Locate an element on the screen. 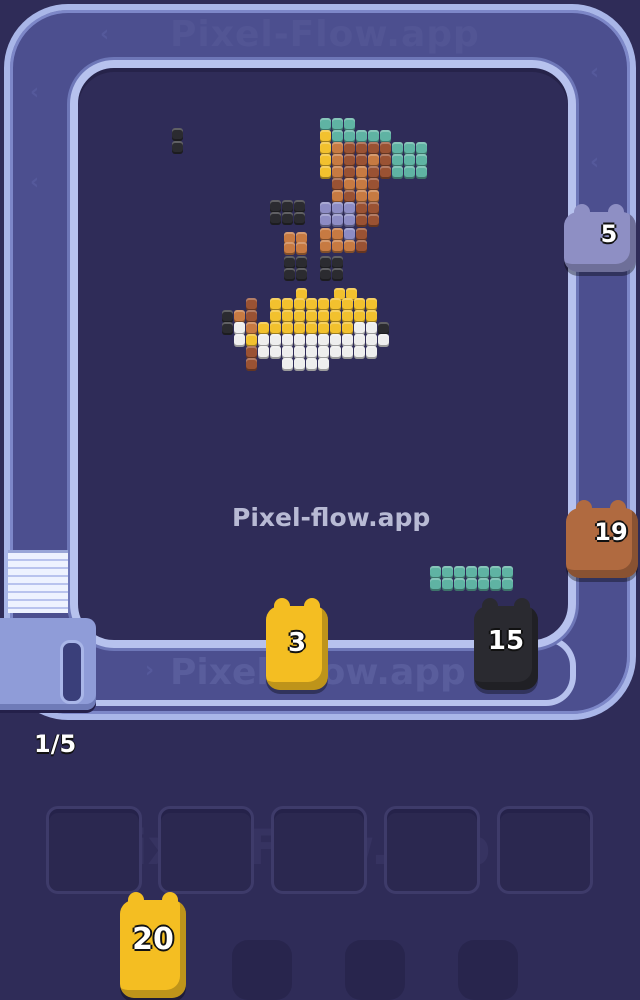 The width and height of the screenshot is (640, 1000). shooter-count: 19 is located at coordinates (611, 532).